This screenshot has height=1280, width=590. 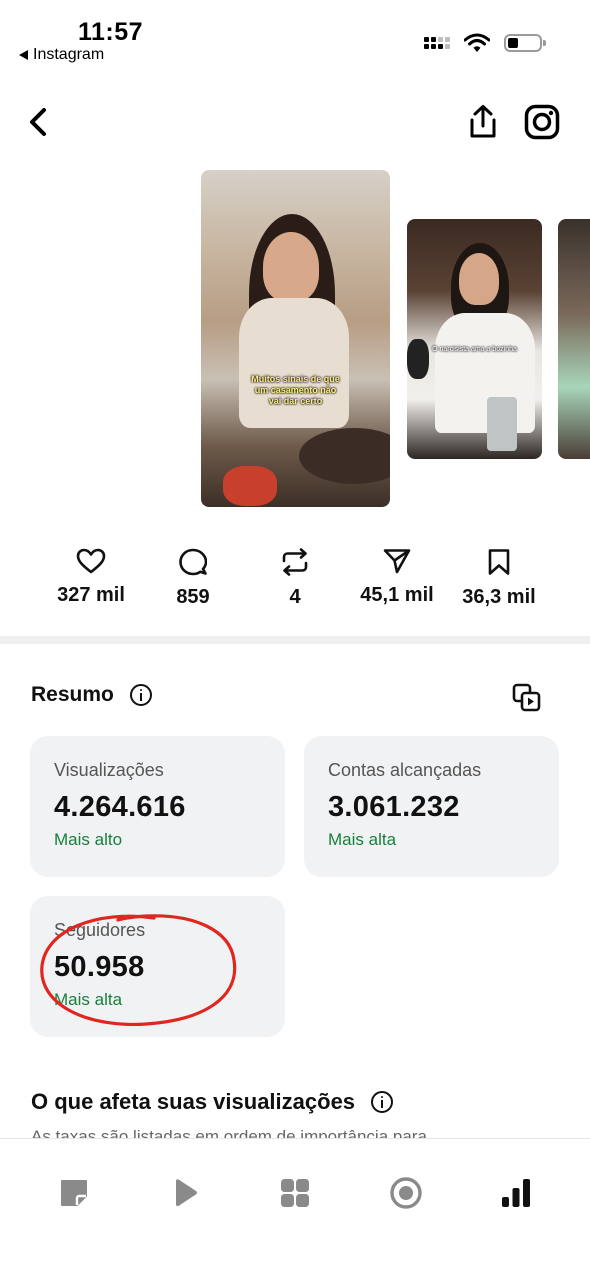 I want to click on compare-button, so click(x=527, y=698).